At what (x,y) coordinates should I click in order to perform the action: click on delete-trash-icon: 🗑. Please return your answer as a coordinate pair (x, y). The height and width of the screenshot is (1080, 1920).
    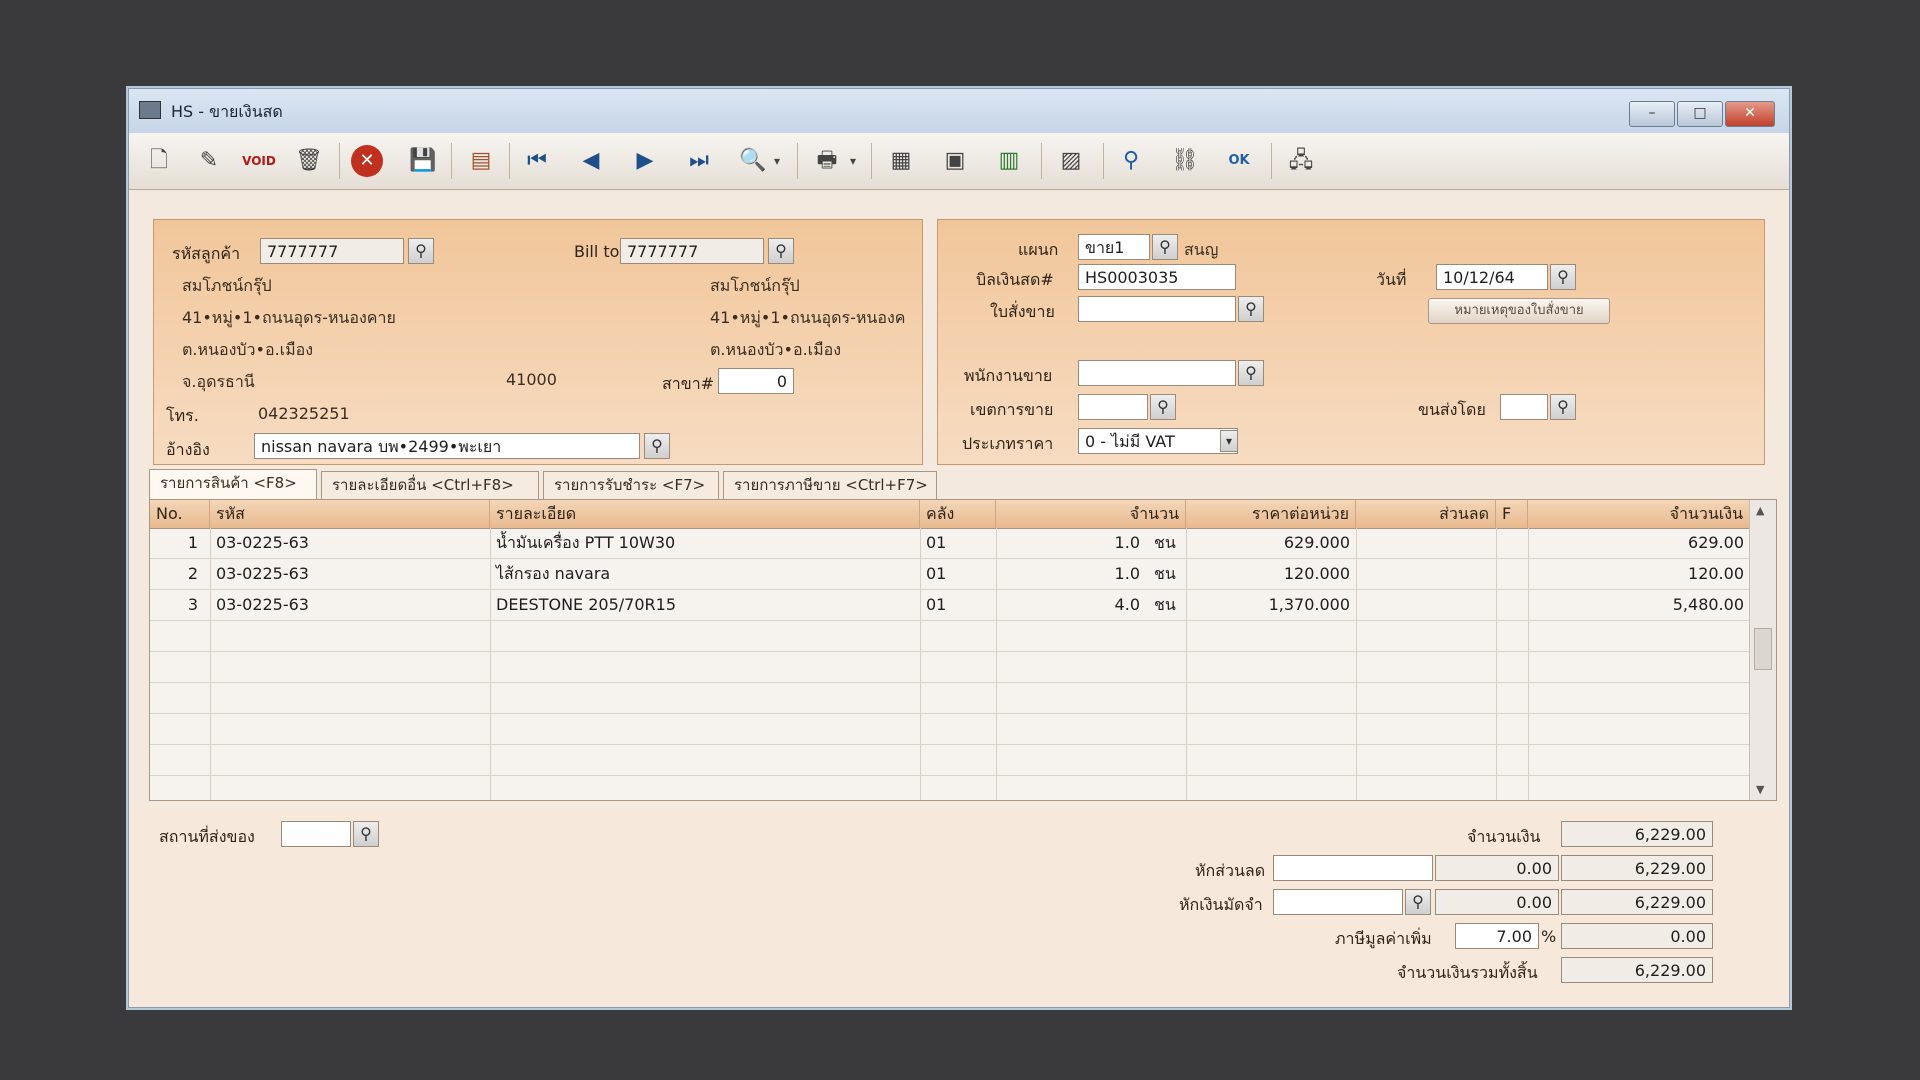
    Looking at the image, I should click on (309, 161).